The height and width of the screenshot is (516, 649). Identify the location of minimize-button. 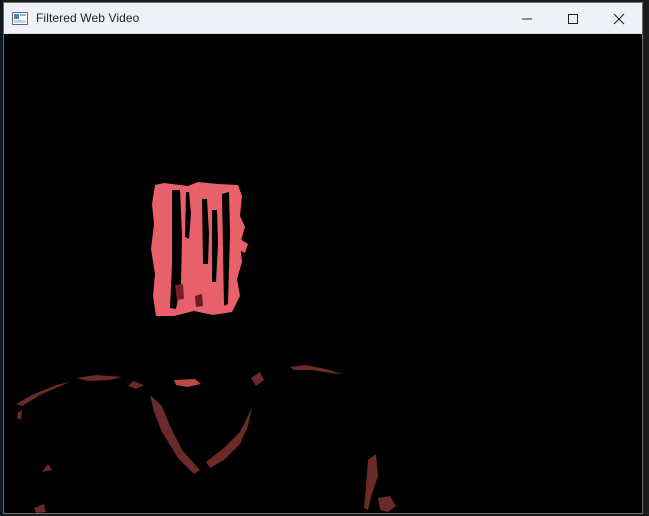
(527, 18).